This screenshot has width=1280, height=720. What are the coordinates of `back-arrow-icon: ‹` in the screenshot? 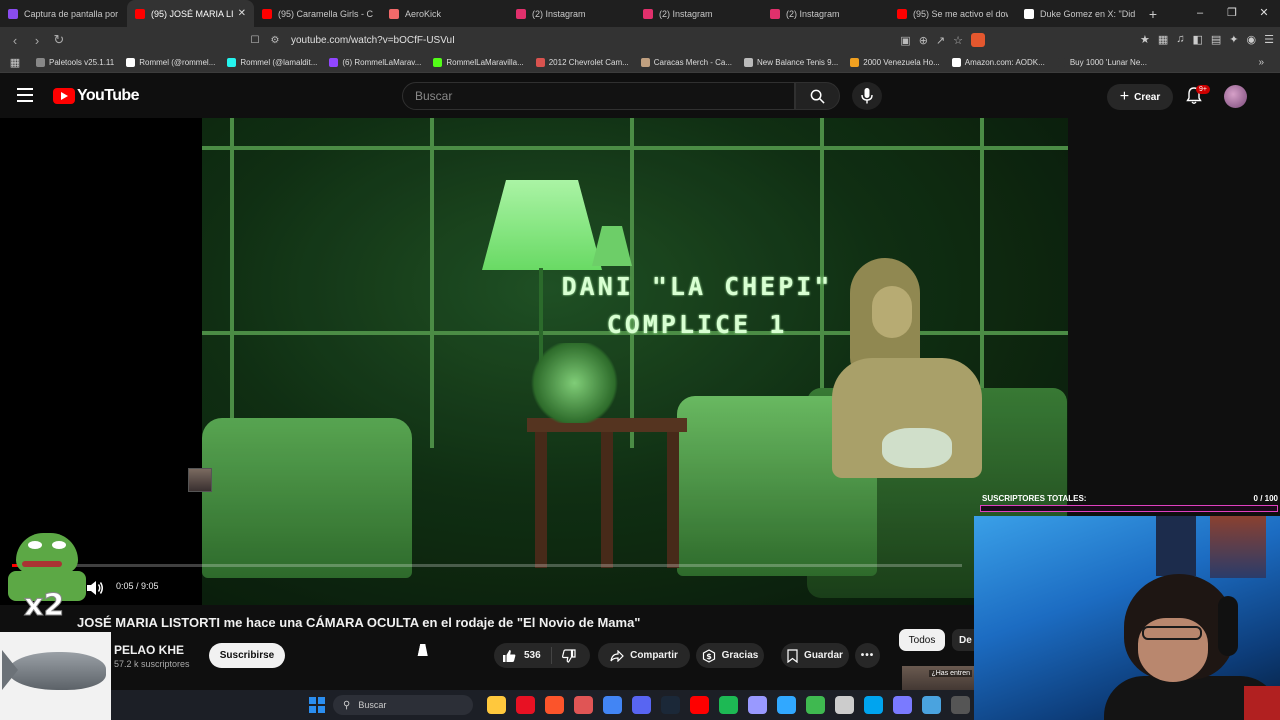 It's located at (15, 40).